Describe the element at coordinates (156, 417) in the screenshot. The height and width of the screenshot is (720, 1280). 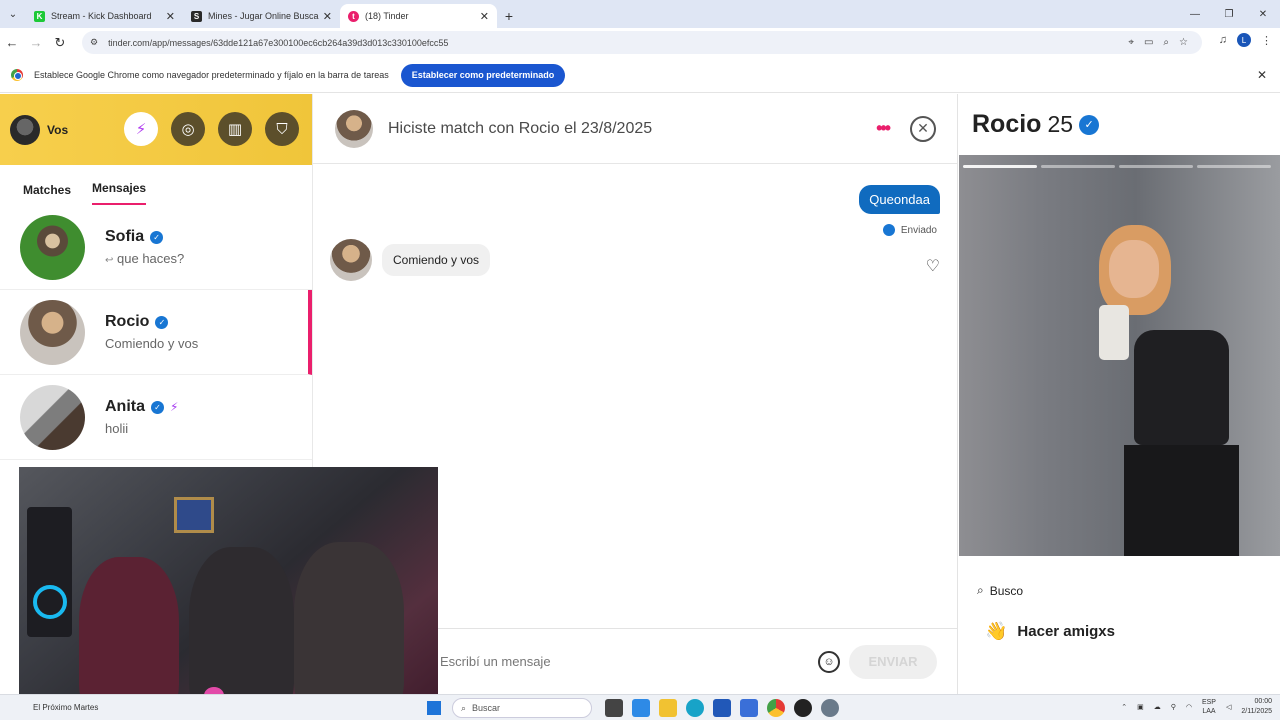
I see `conversation-item-anita: Anita ✓ ⚡ holii` at that location.